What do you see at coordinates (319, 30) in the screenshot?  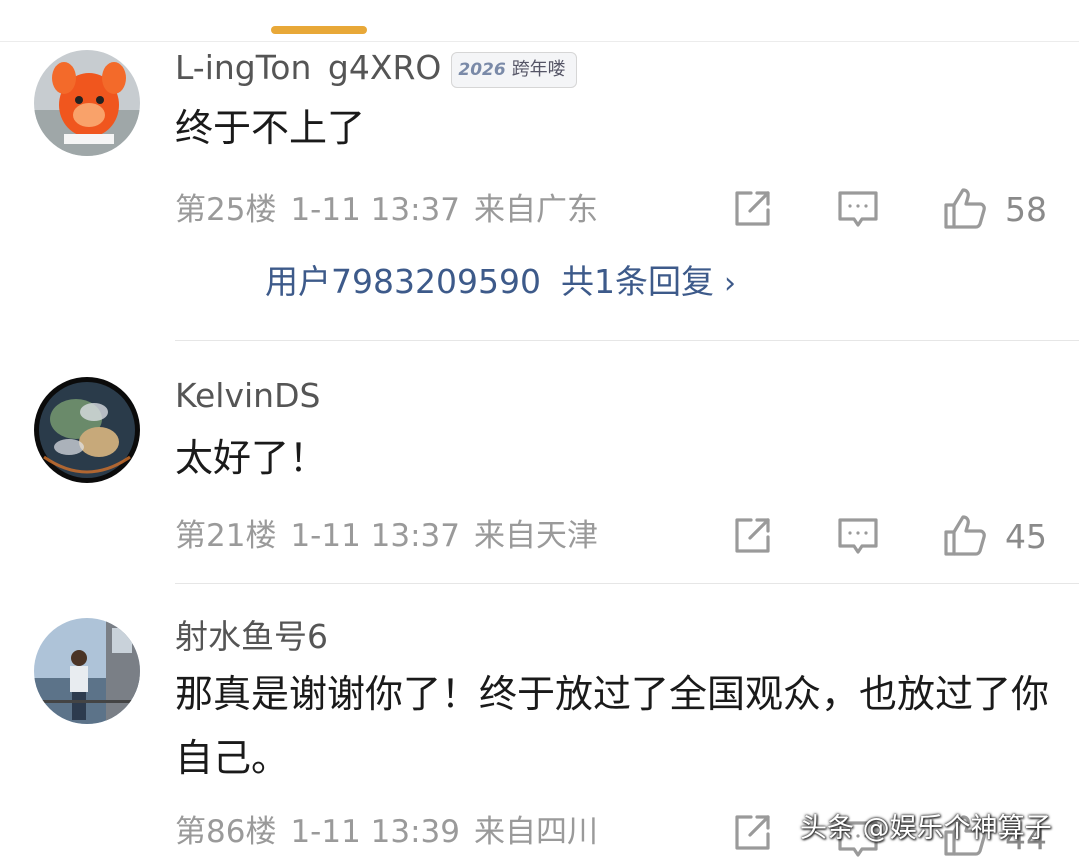 I see `tab-indicator` at bounding box center [319, 30].